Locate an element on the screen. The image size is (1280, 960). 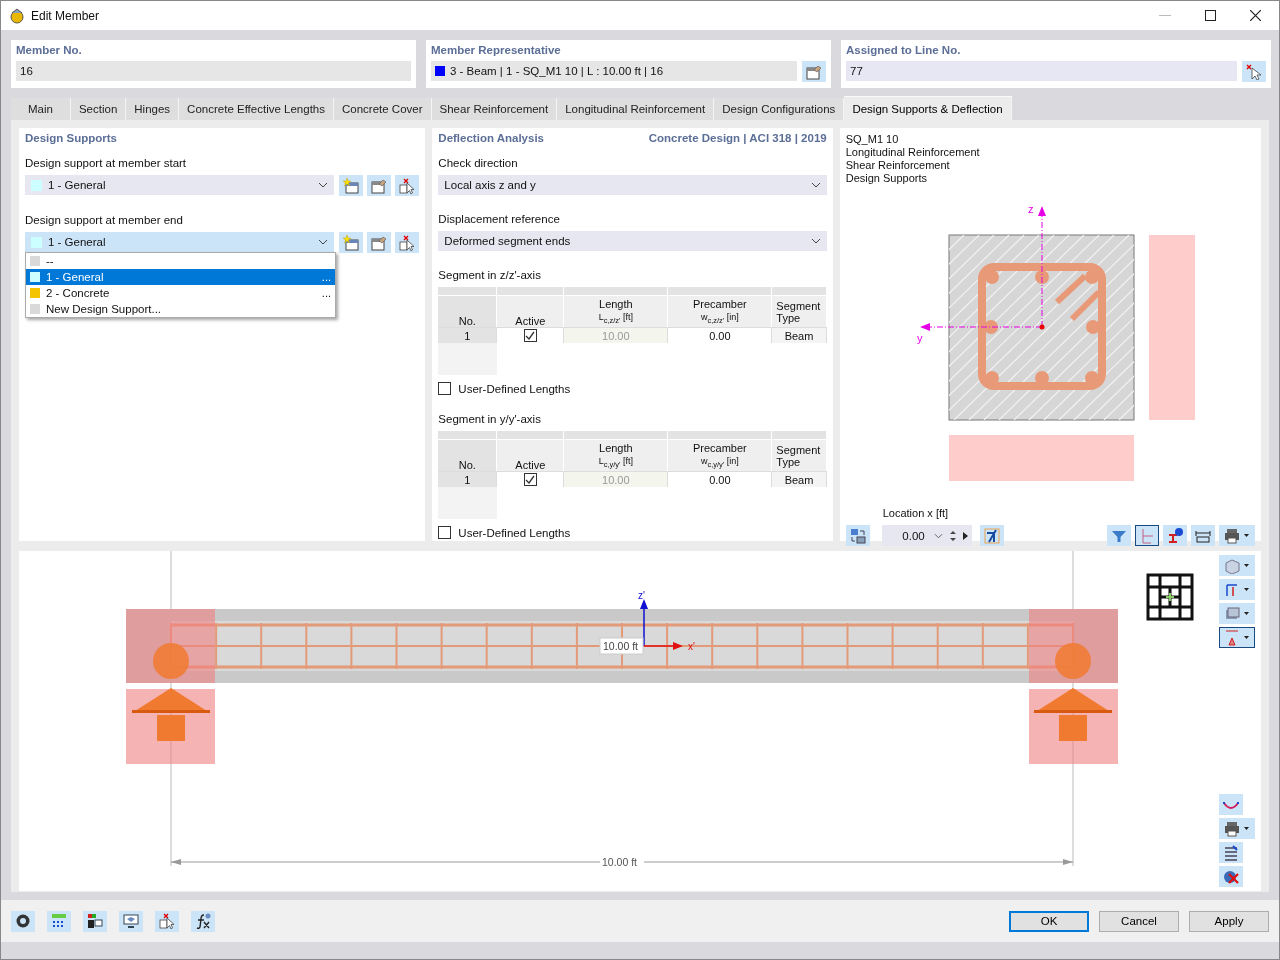
color-button is located at coordinates (95, 921).